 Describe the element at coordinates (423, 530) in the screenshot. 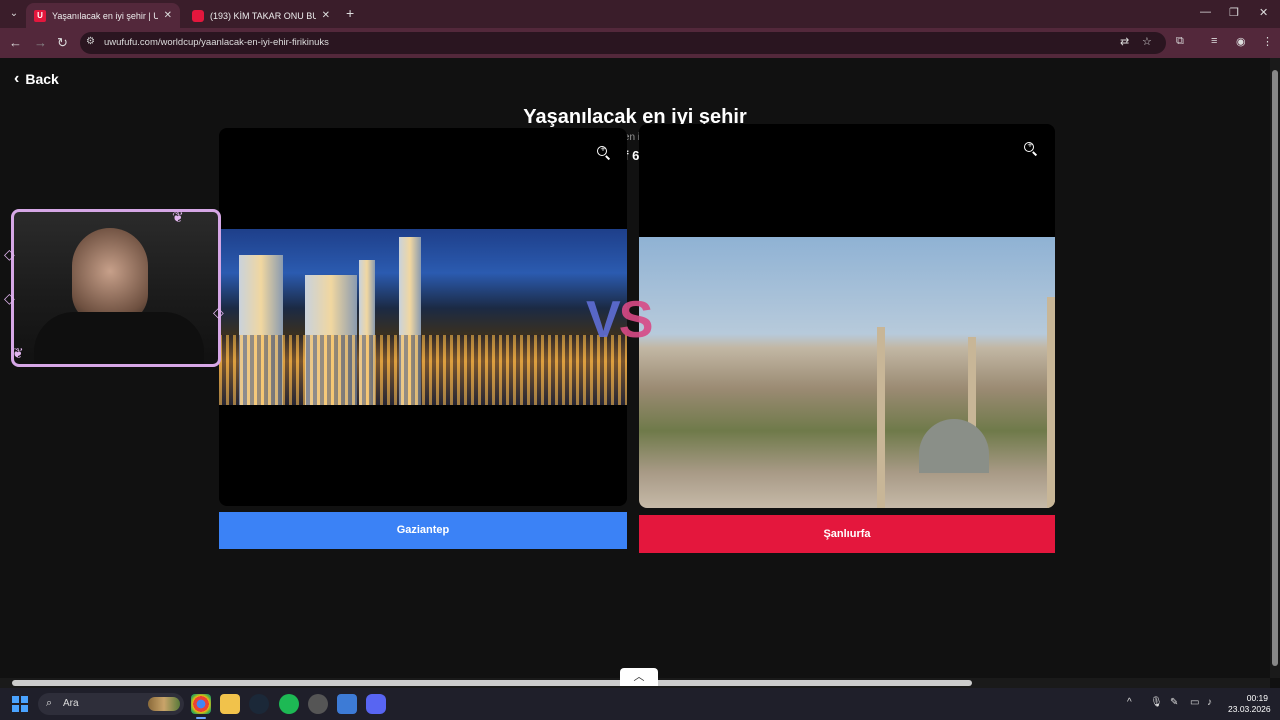

I see `choose-gaziantep-button: Gaziantep` at that location.